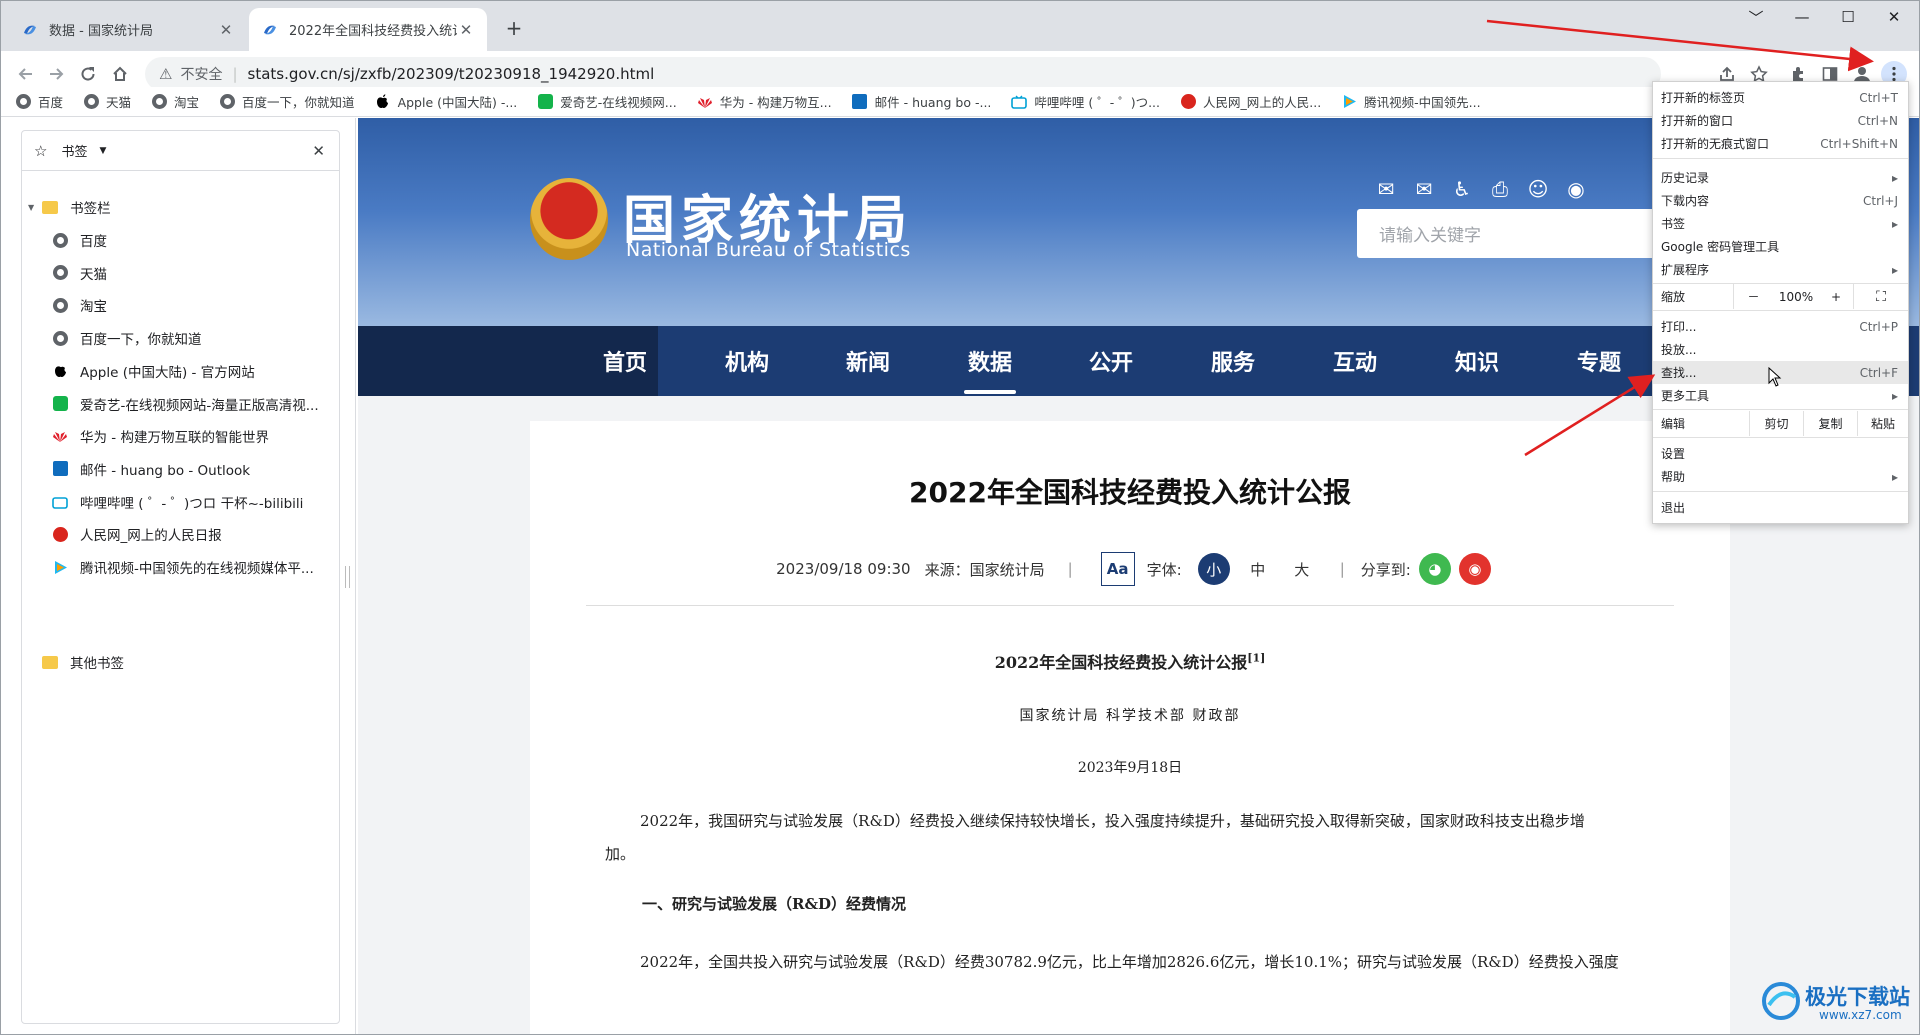 This screenshot has height=1035, width=1920. Describe the element at coordinates (1780, 120) in the screenshot. I see `menu-new-window: 打开新的窗口 Ctrl+N` at that location.